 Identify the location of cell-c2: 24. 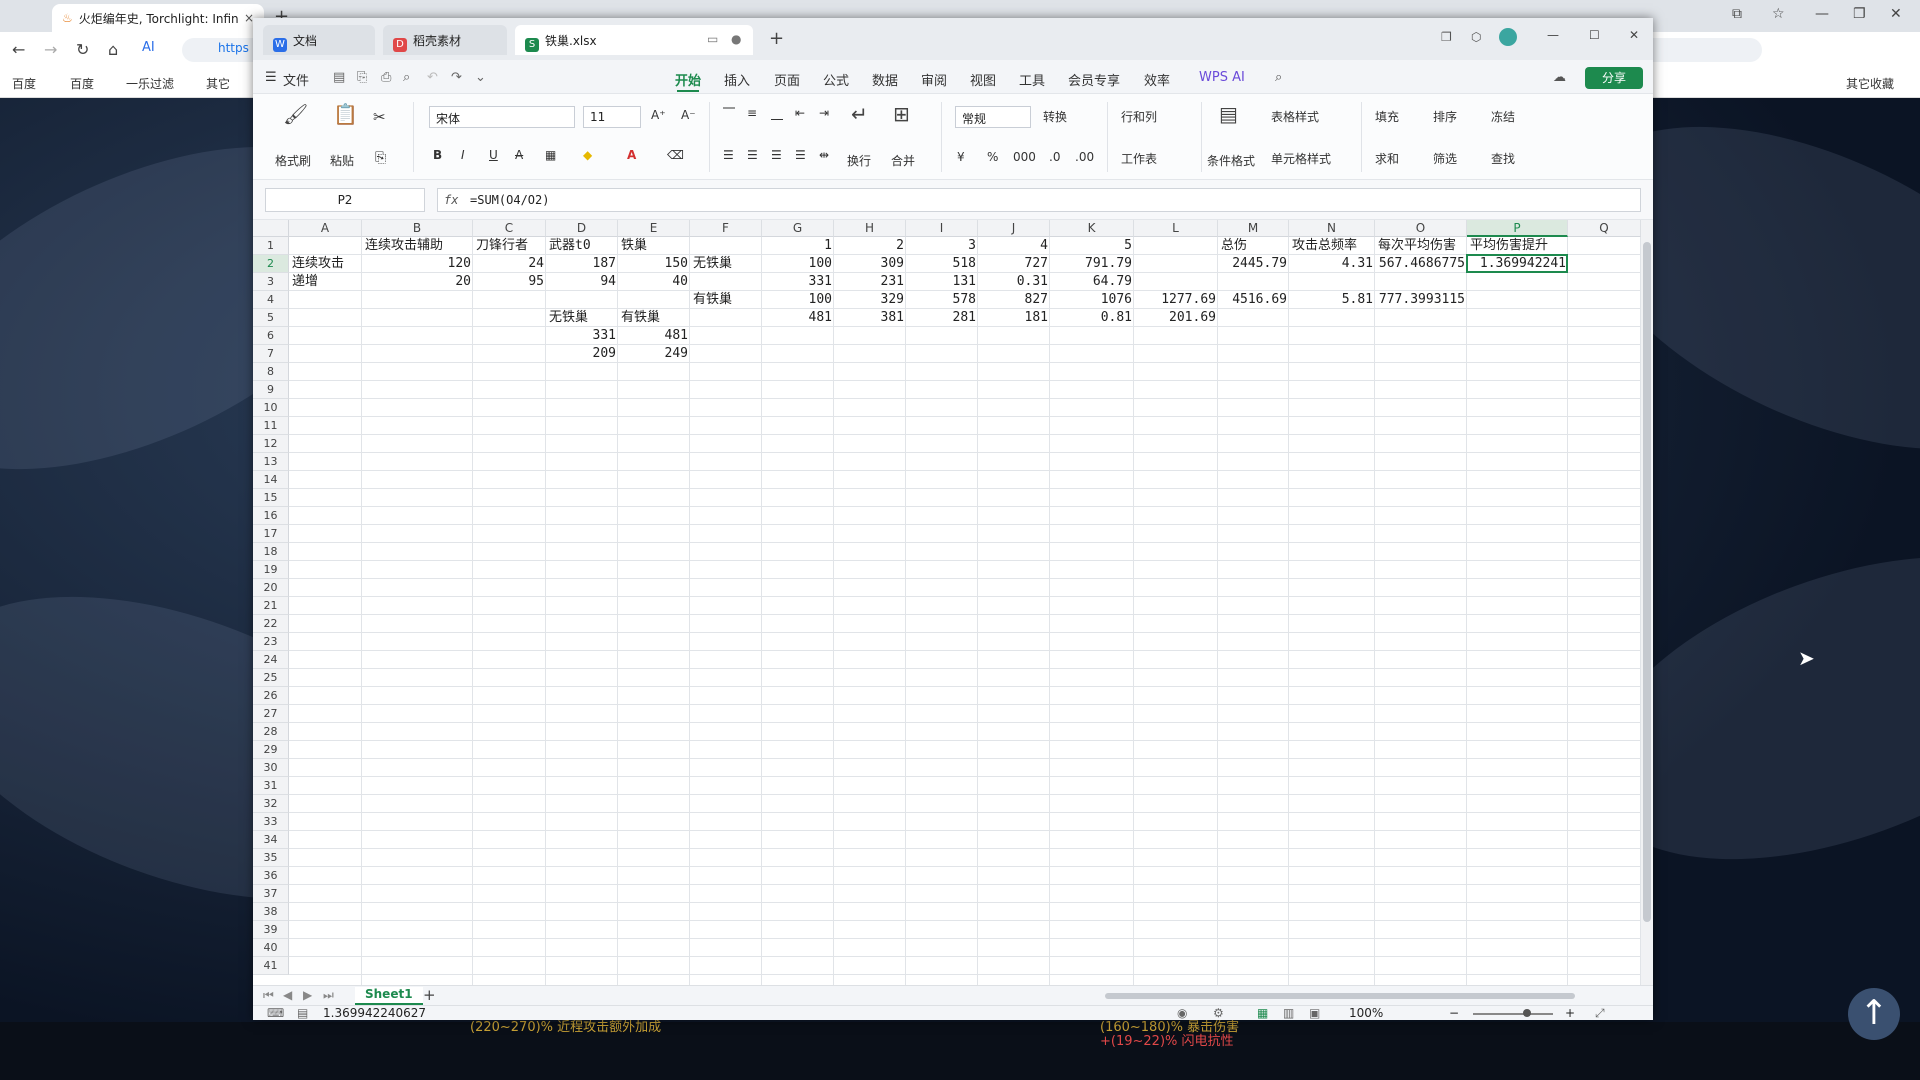
(509, 264).